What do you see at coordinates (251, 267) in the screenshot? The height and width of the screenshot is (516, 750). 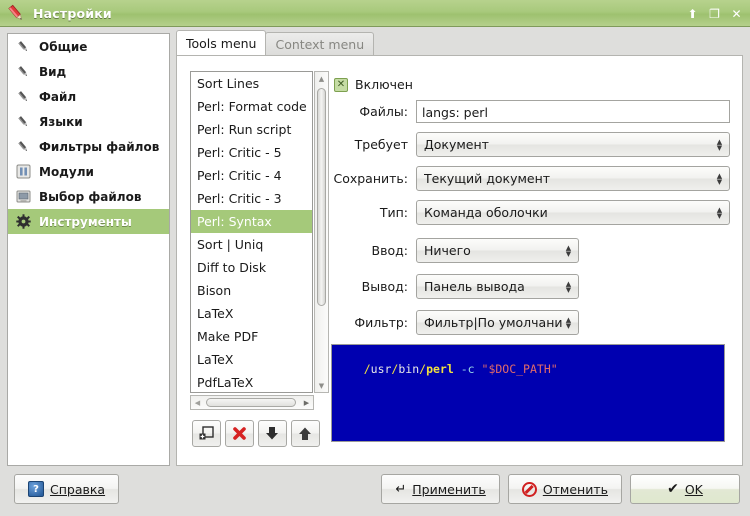 I see `list-item: Diff to Disk` at bounding box center [251, 267].